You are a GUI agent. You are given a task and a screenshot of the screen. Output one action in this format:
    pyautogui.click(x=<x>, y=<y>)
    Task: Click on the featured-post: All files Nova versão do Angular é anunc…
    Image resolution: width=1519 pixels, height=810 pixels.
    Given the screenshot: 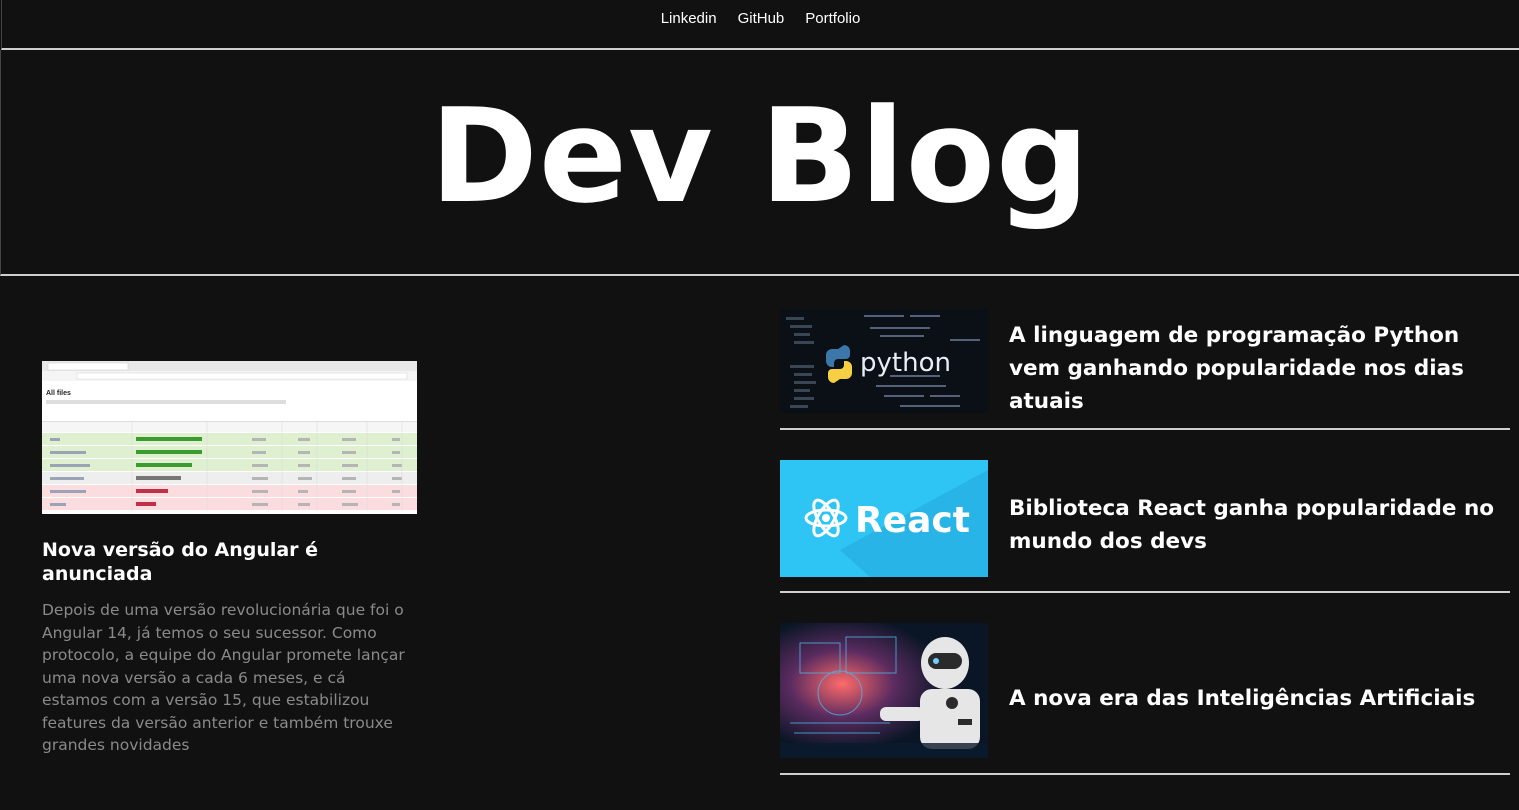 What is the action you would take?
    pyautogui.click(x=232, y=559)
    